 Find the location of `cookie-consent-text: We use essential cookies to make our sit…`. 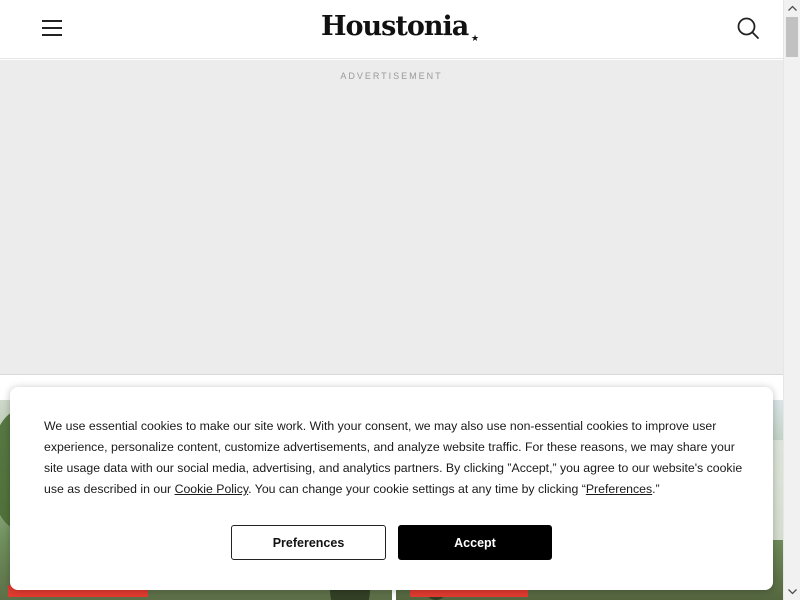

cookie-consent-text: We use essential cookies to make our sit… is located at coordinates (394, 458).